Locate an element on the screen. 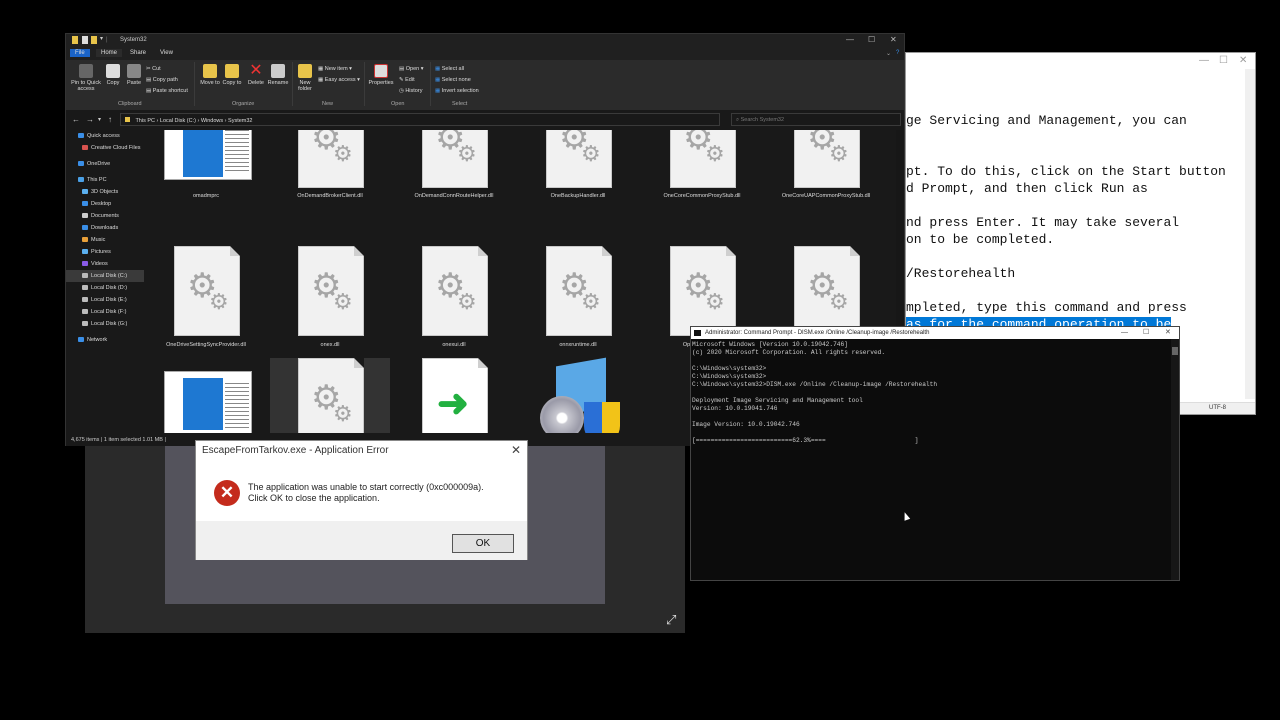 This screenshot has height=720, width=1280. ok-button: OK is located at coordinates (483, 543).